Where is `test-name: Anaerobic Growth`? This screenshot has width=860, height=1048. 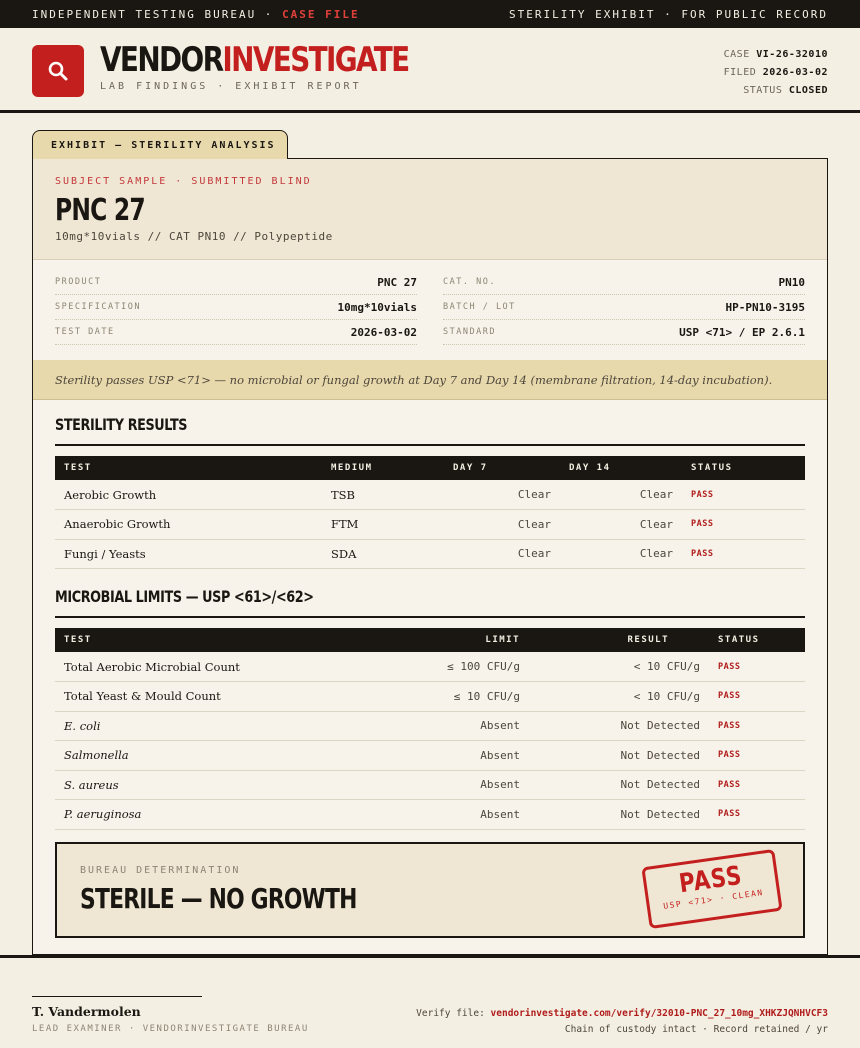 test-name: Anaerobic Growth is located at coordinates (188, 524).